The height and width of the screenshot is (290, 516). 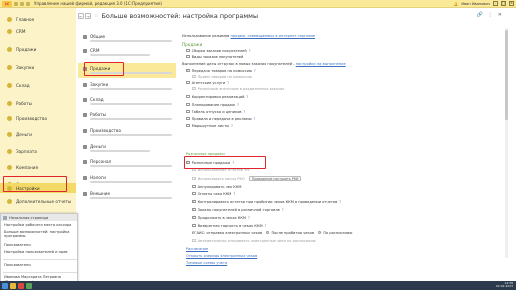 What do you see at coordinates (503, 3) in the screenshot?
I see `maximize-icon: □` at bounding box center [503, 3].